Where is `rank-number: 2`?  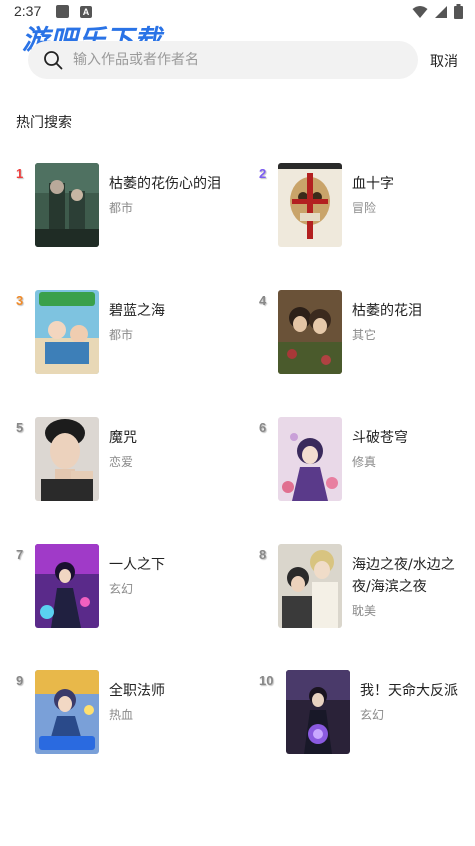
rank-number: 2 is located at coordinates (263, 173).